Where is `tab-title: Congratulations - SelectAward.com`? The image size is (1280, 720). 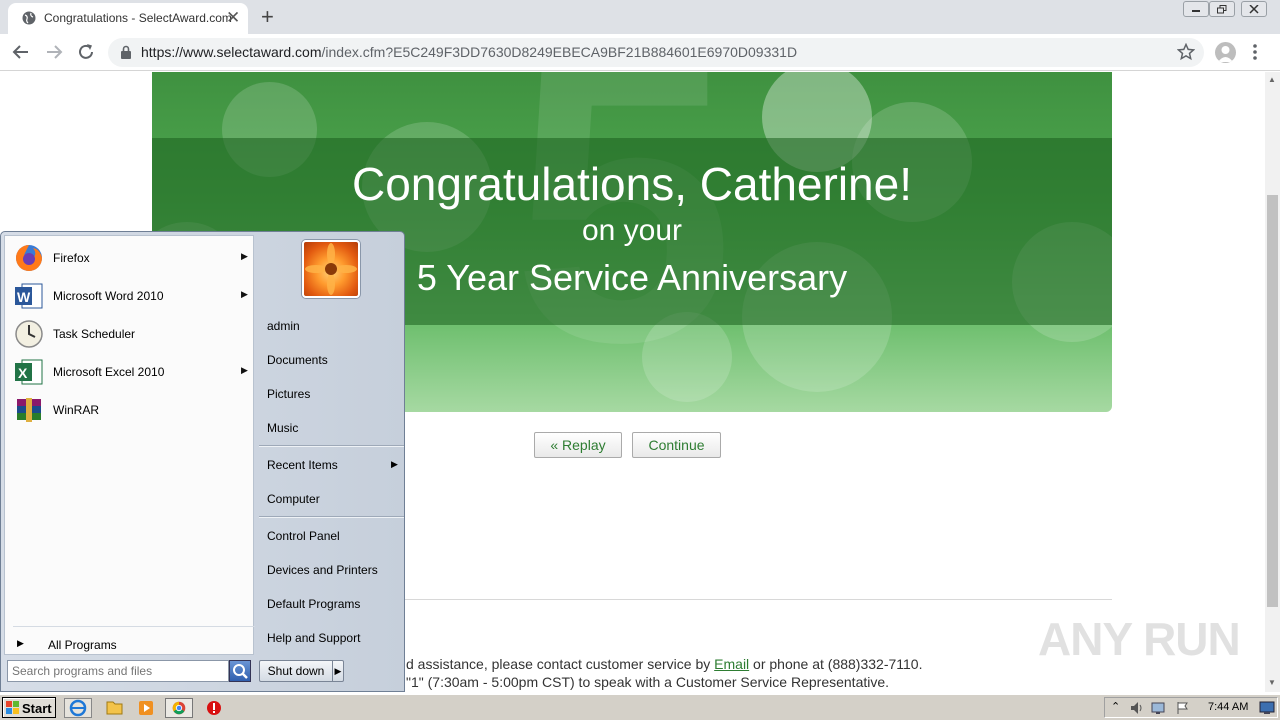 tab-title: Congratulations - SelectAward.com is located at coordinates (138, 18).